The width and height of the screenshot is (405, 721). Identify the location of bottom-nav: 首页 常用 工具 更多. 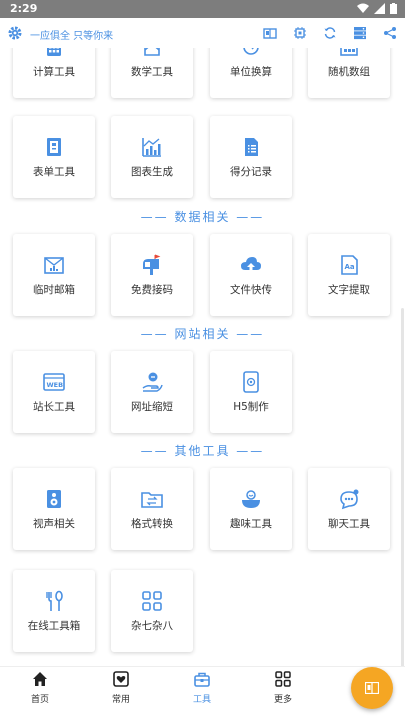
(202, 693).